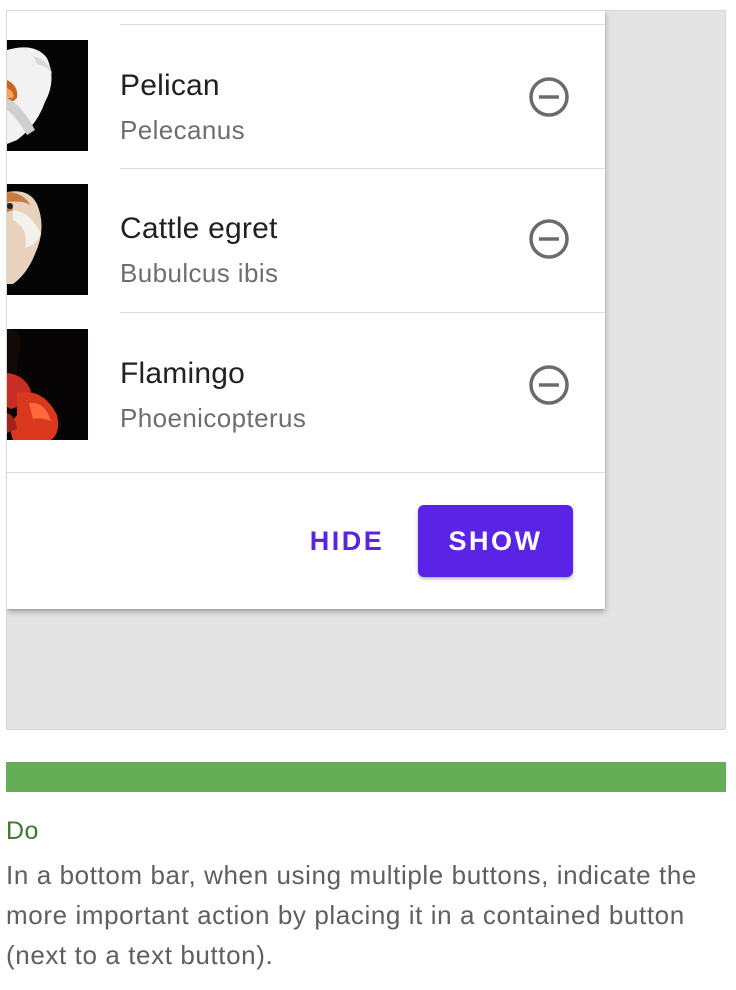  I want to click on list-item-flamingo: Flamingo Phoenicopterus, so click(306, 393).